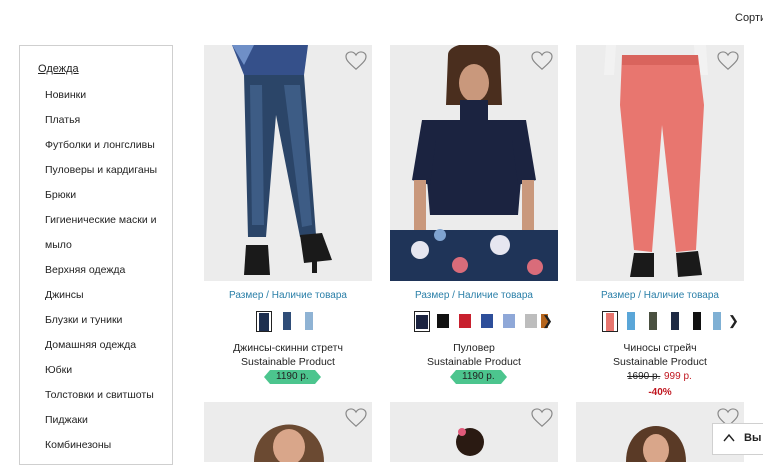 The width and height of the screenshot is (763, 465). What do you see at coordinates (101, 125) in the screenshot?
I see `sidebar-item: Платья` at bounding box center [101, 125].